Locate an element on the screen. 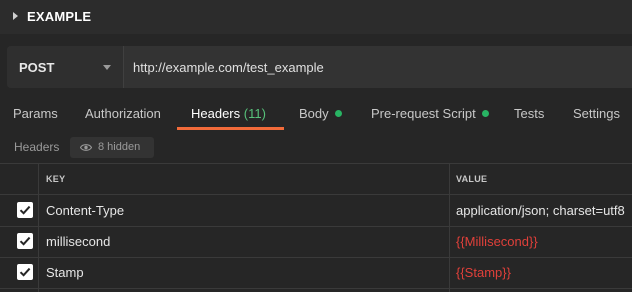 This screenshot has width=632, height=292. headers-section-label: Headers is located at coordinates (37, 147).